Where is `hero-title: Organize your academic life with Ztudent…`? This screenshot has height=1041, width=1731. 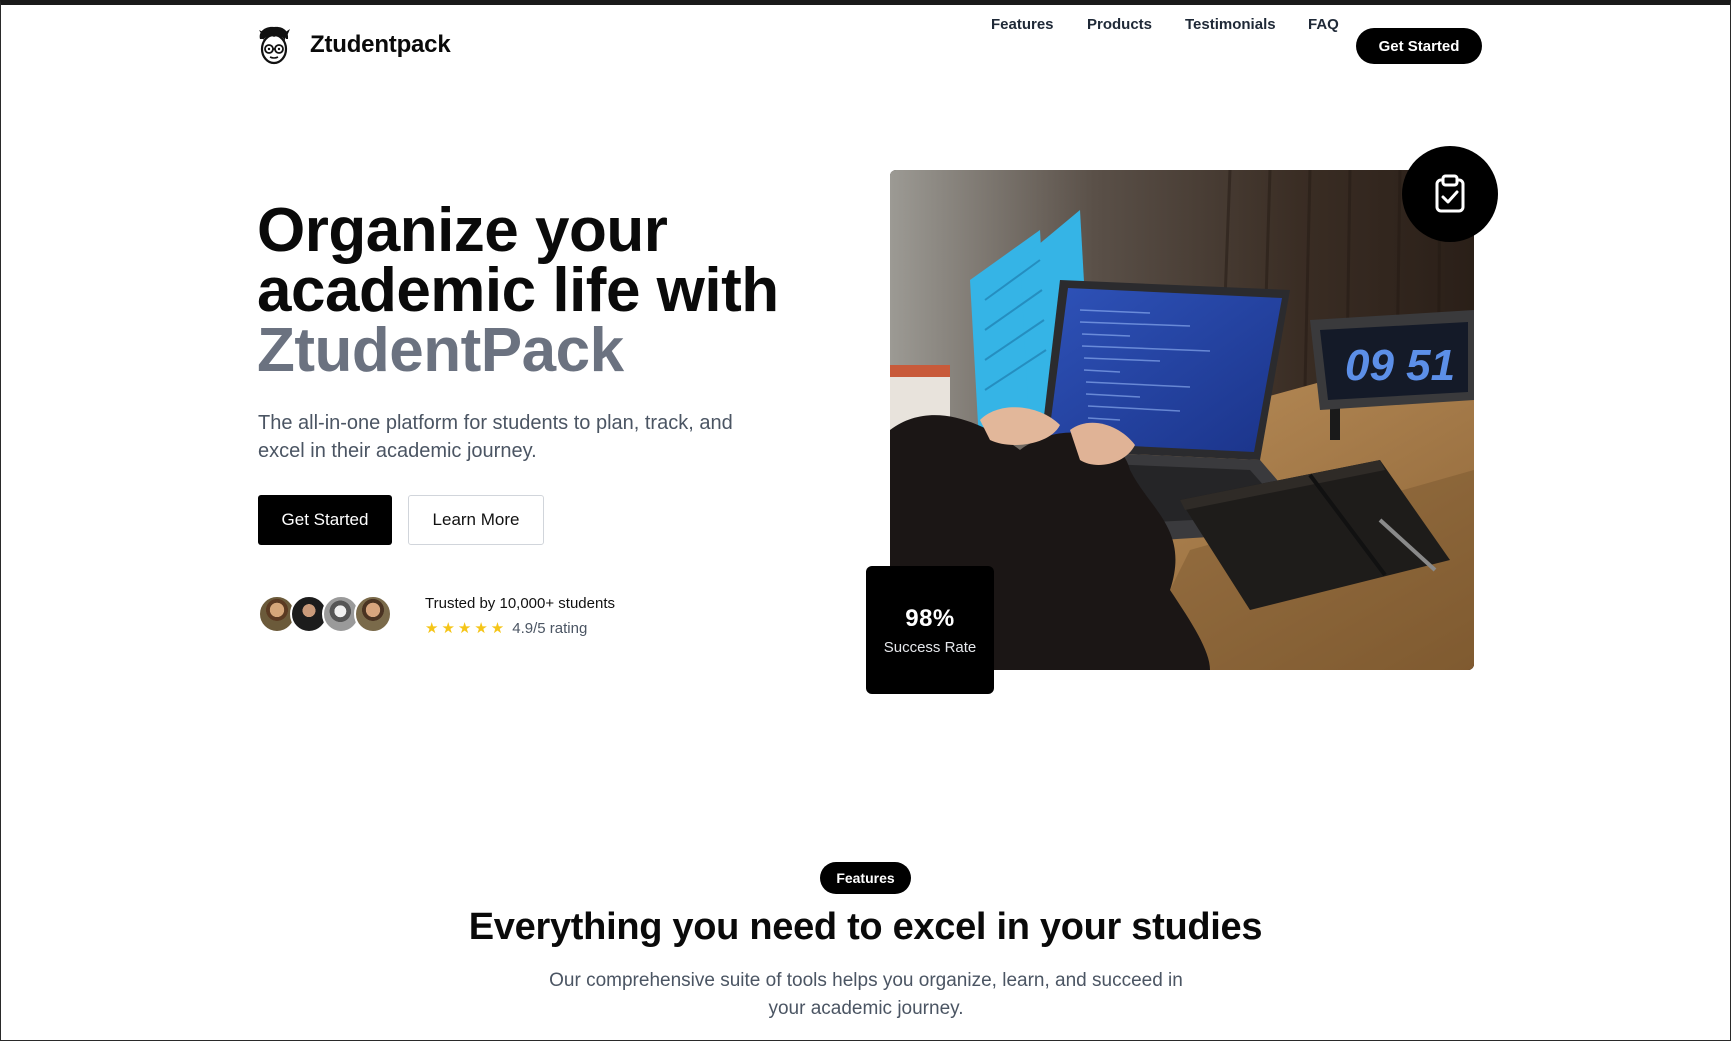
hero-title: Organize your academic life with Ztudent… is located at coordinates (537, 292).